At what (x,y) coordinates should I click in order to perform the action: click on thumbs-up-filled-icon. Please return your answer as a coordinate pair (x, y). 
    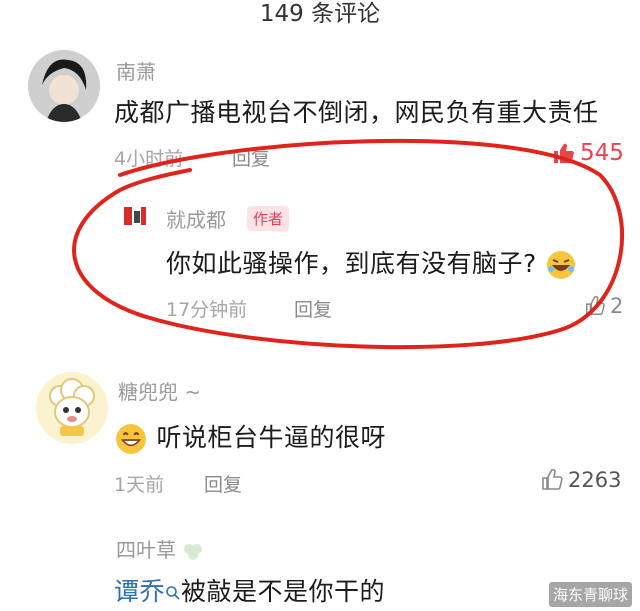
    Looking at the image, I should click on (564, 153).